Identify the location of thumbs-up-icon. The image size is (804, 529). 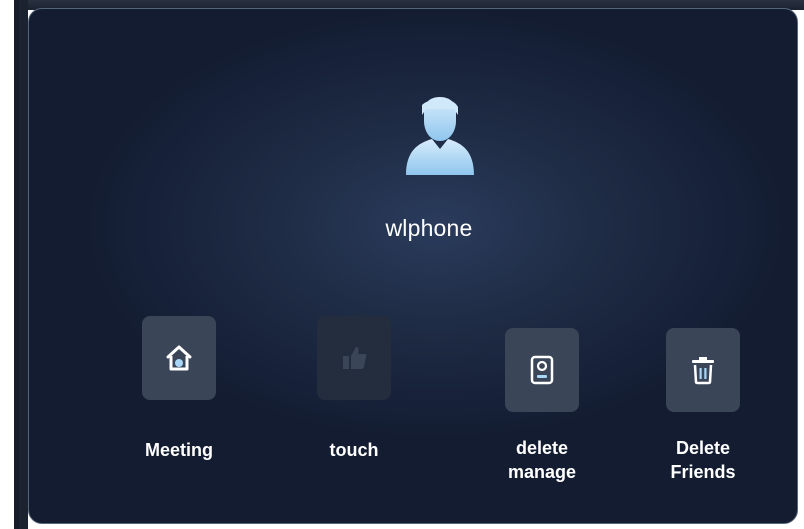
(355, 358).